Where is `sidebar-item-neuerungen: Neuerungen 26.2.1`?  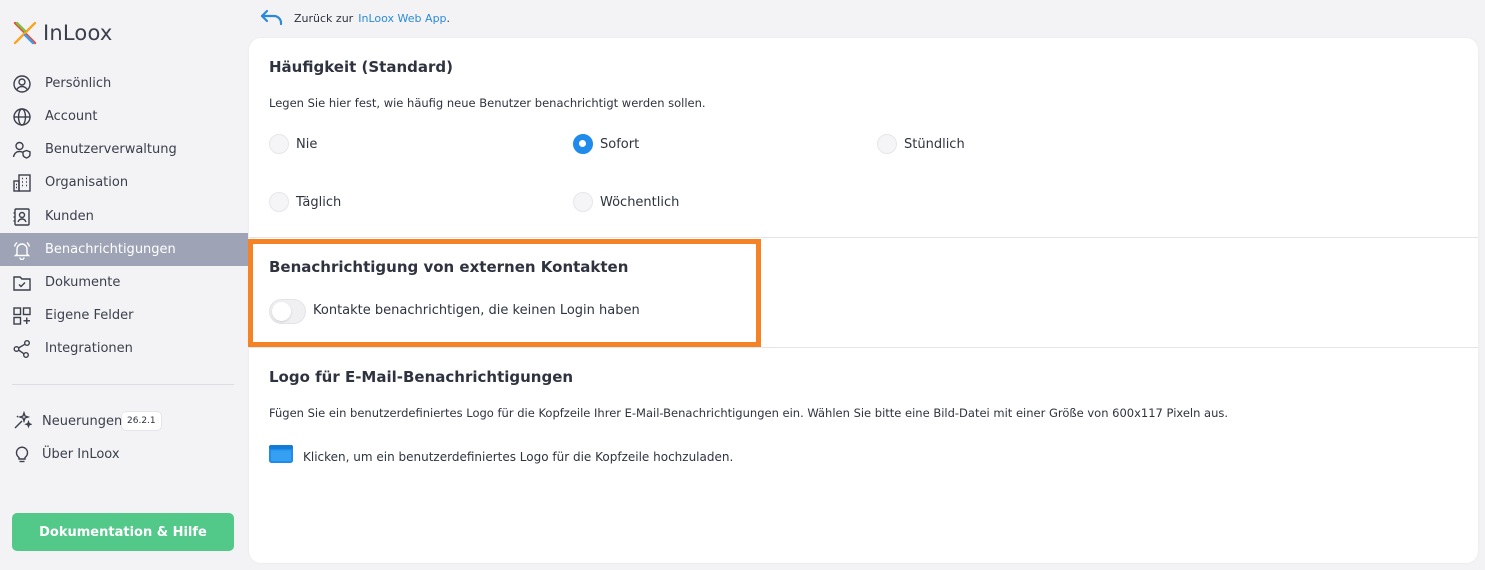
sidebar-item-neuerungen: Neuerungen 26.2.1 is located at coordinates (124, 421).